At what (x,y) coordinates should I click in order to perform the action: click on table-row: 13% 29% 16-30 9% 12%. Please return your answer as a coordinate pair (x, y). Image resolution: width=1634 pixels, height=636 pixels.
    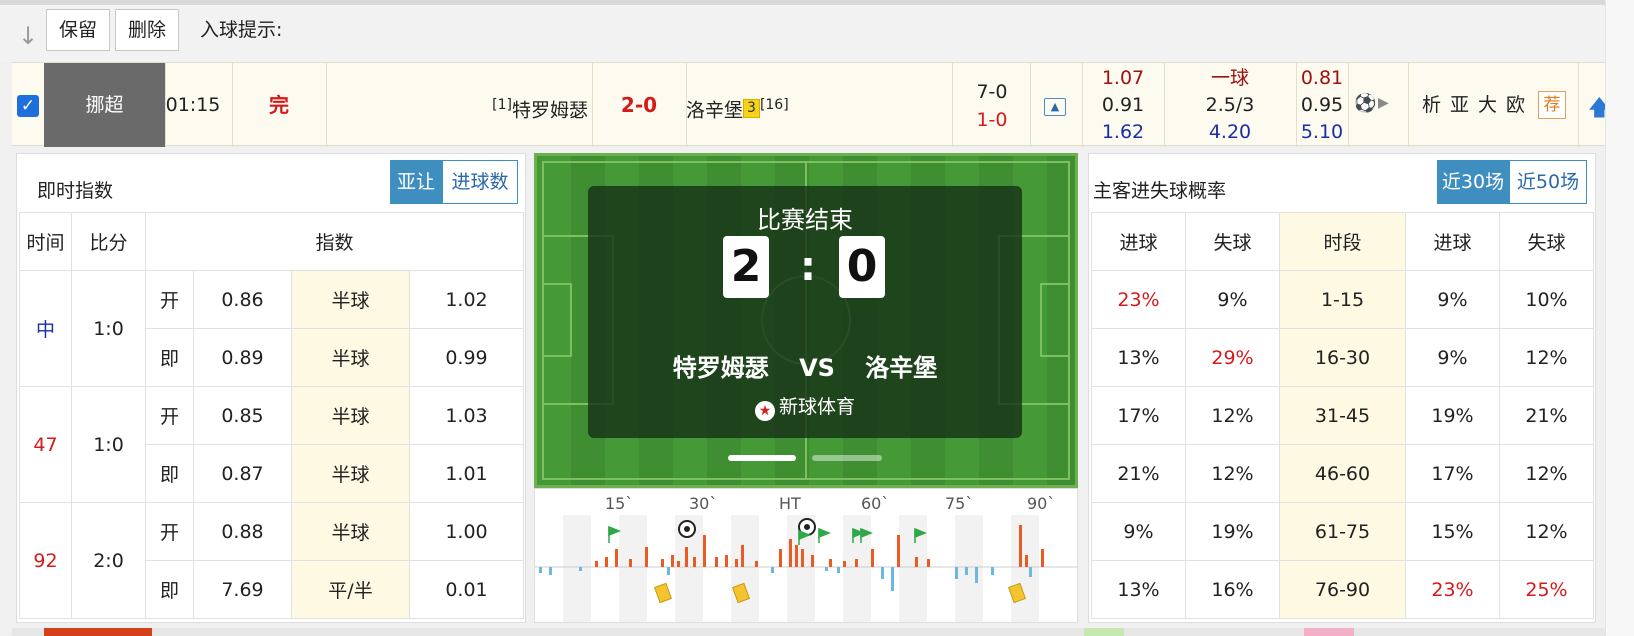
    Looking at the image, I should click on (1342, 357).